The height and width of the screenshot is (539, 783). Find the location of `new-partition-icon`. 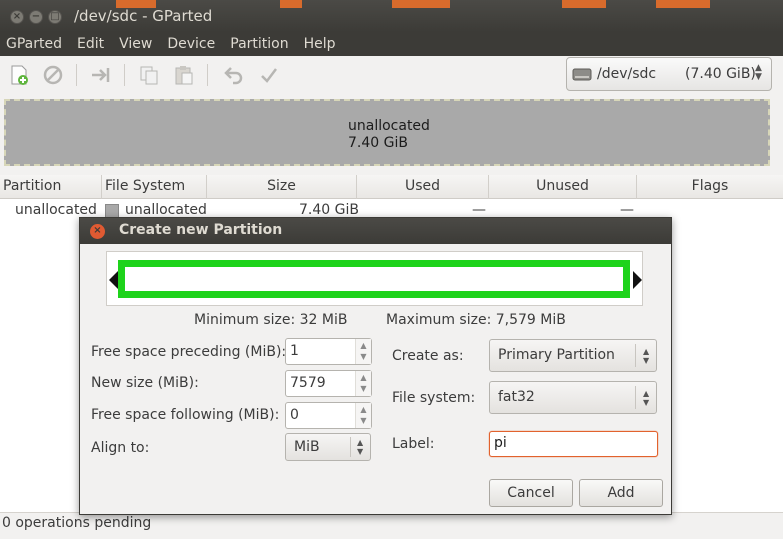

new-partition-icon is located at coordinates (19, 75).